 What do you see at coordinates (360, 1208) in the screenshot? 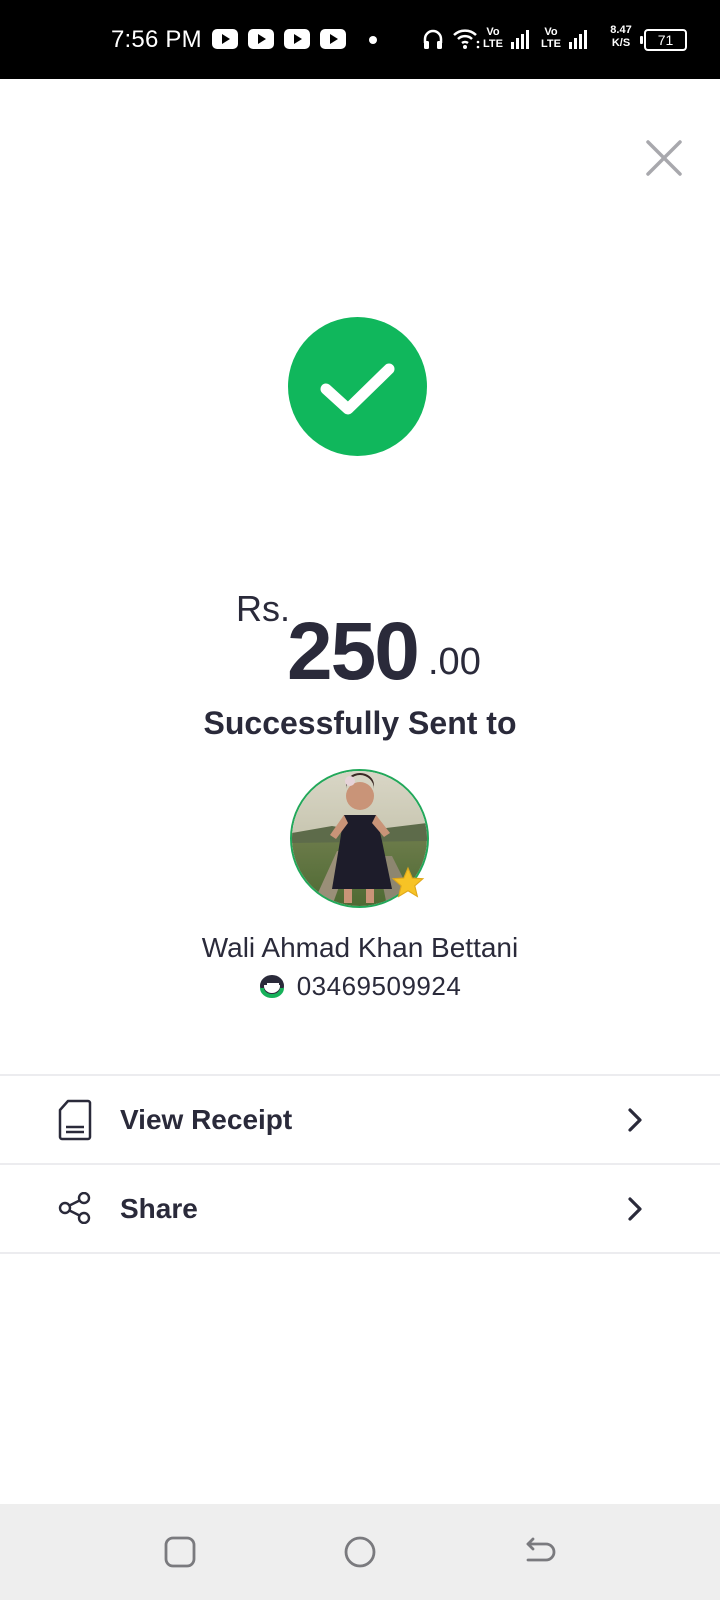
I see `share-button: Share` at bounding box center [360, 1208].